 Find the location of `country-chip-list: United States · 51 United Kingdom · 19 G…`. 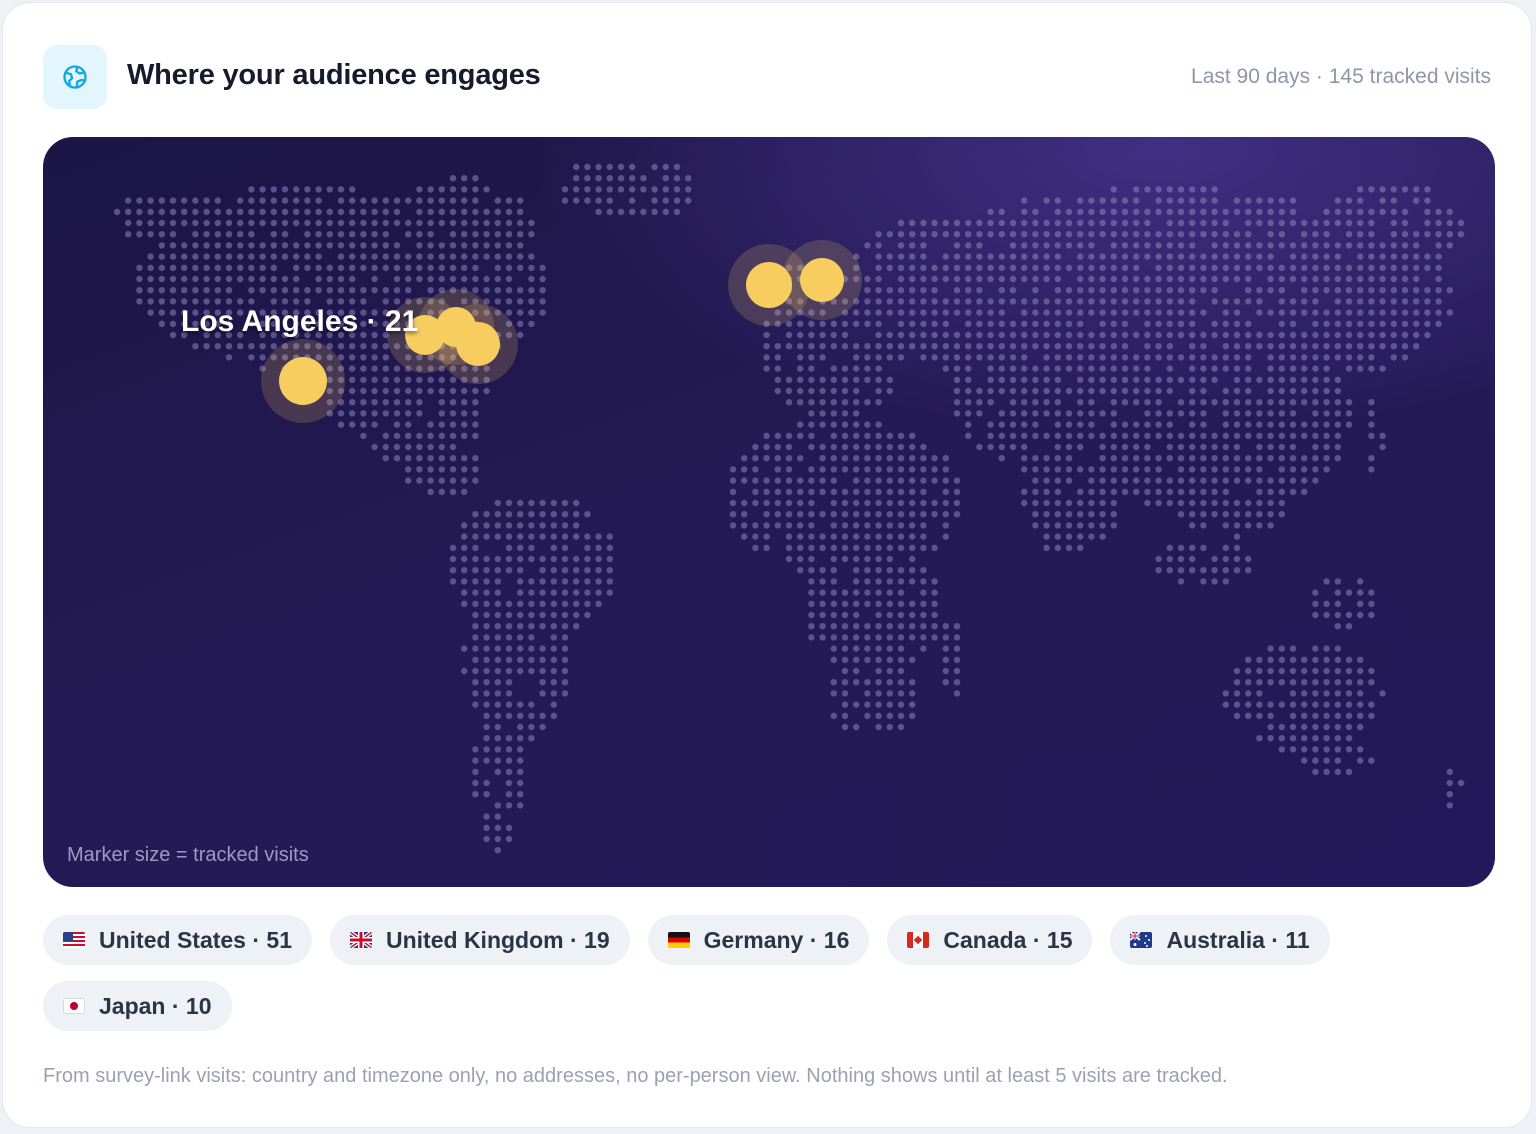

country-chip-list: United States · 51 United Kingdom · 19 G… is located at coordinates (693, 973).